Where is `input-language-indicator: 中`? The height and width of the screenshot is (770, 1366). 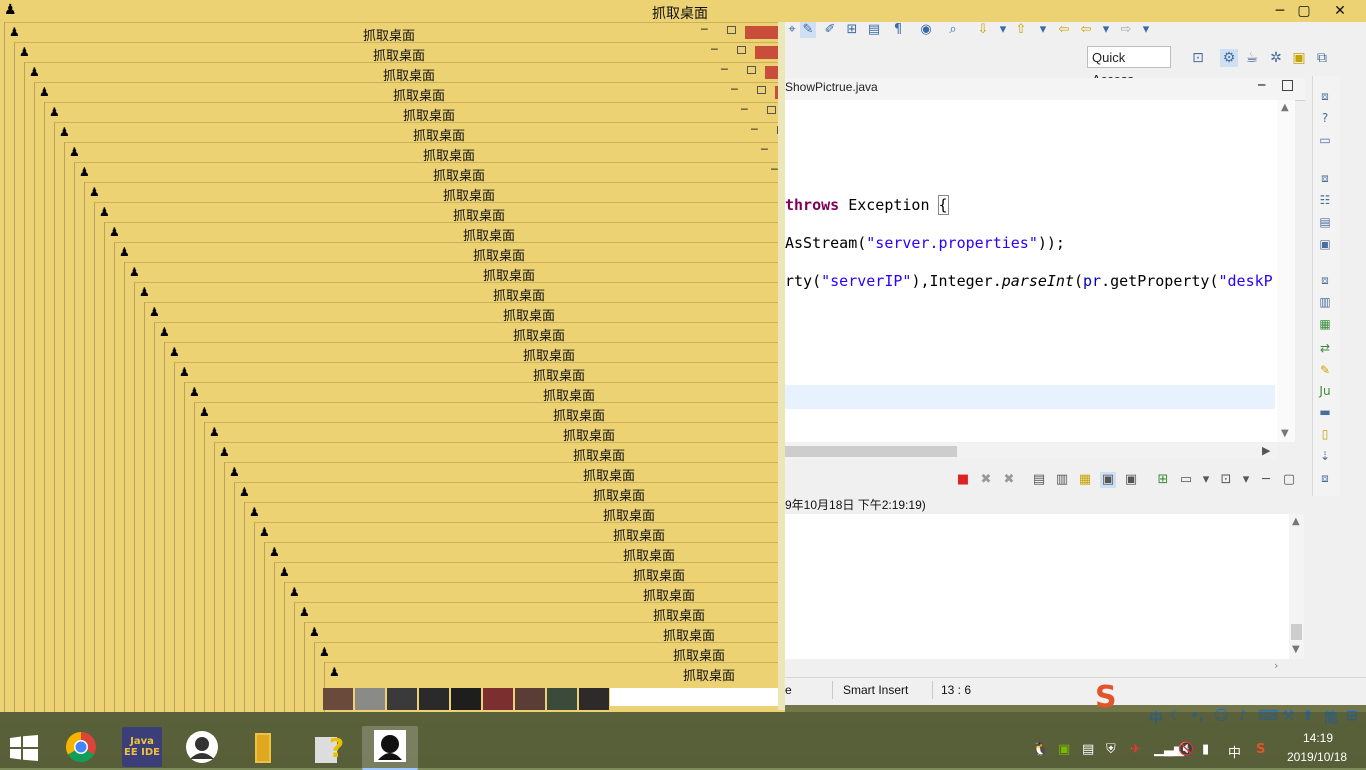
input-language-indicator: 中 is located at coordinates (1234, 751).